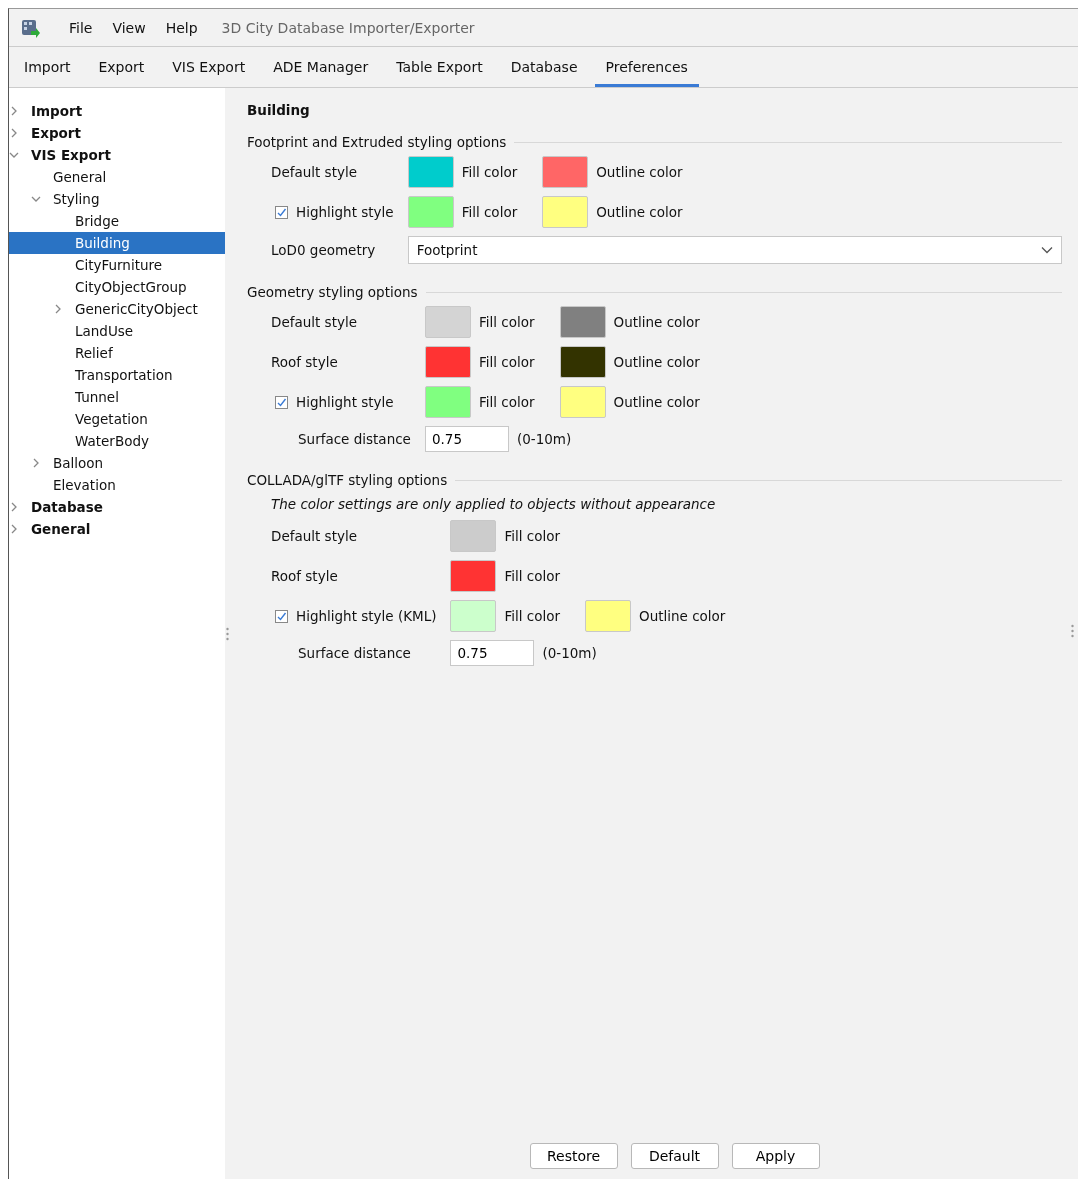 This screenshot has width=1078, height=1179. What do you see at coordinates (117, 441) in the screenshot?
I see `tree-item: WaterBody` at bounding box center [117, 441].